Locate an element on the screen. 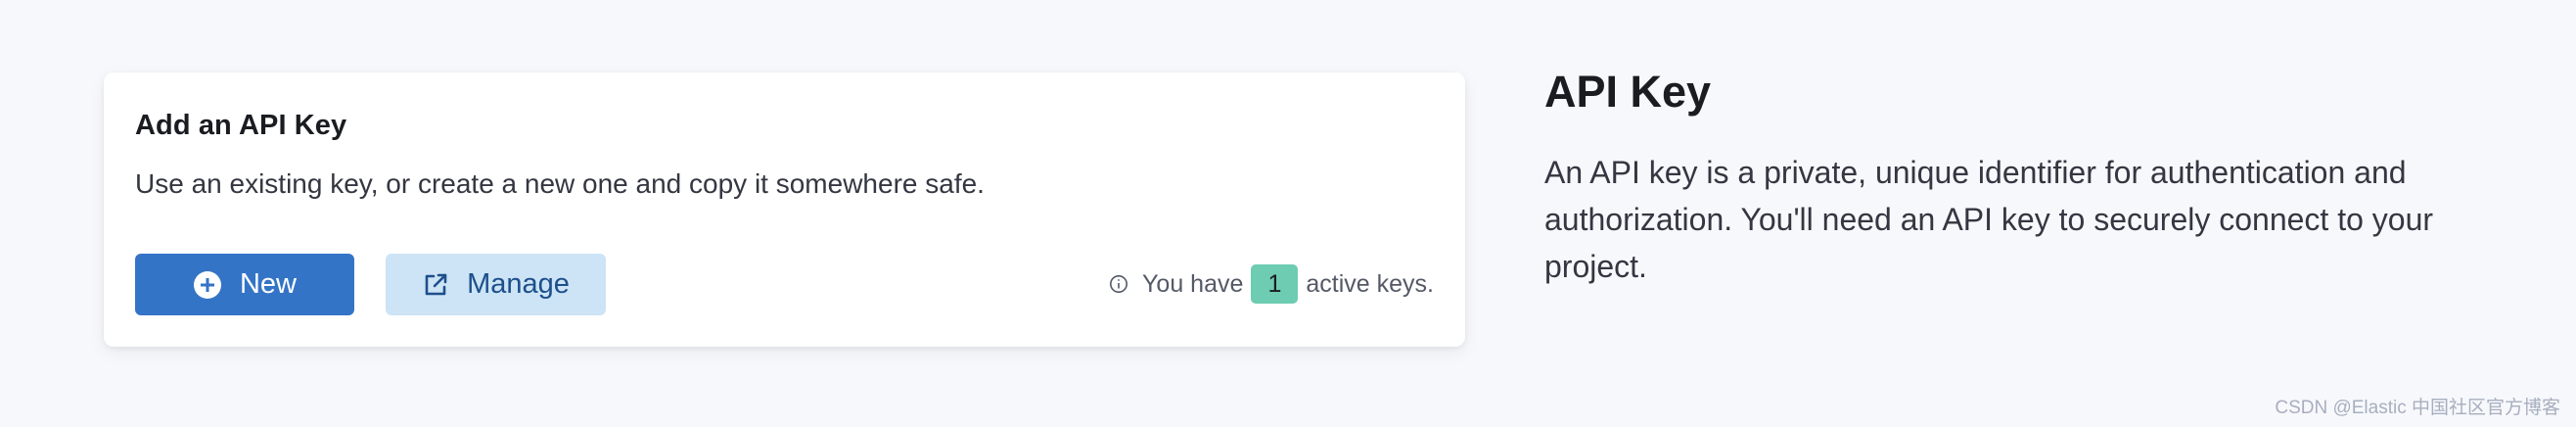  info-icon is located at coordinates (1118, 284).